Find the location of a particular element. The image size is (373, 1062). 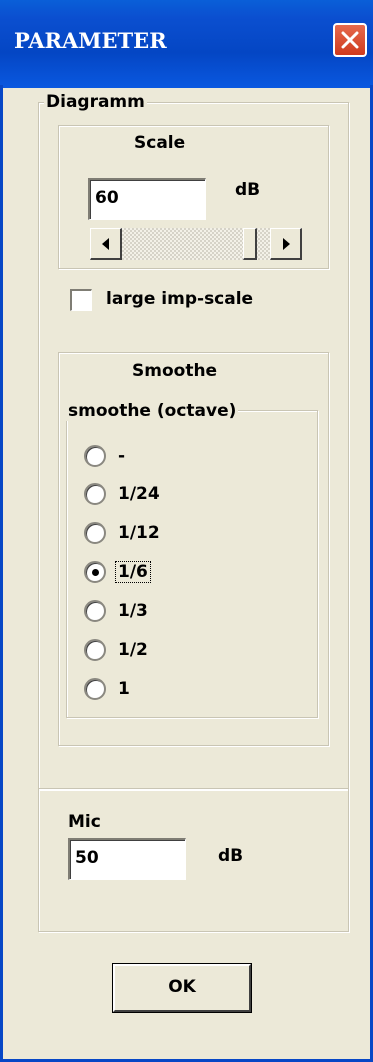

scale-input: 60 is located at coordinates (147, 199).